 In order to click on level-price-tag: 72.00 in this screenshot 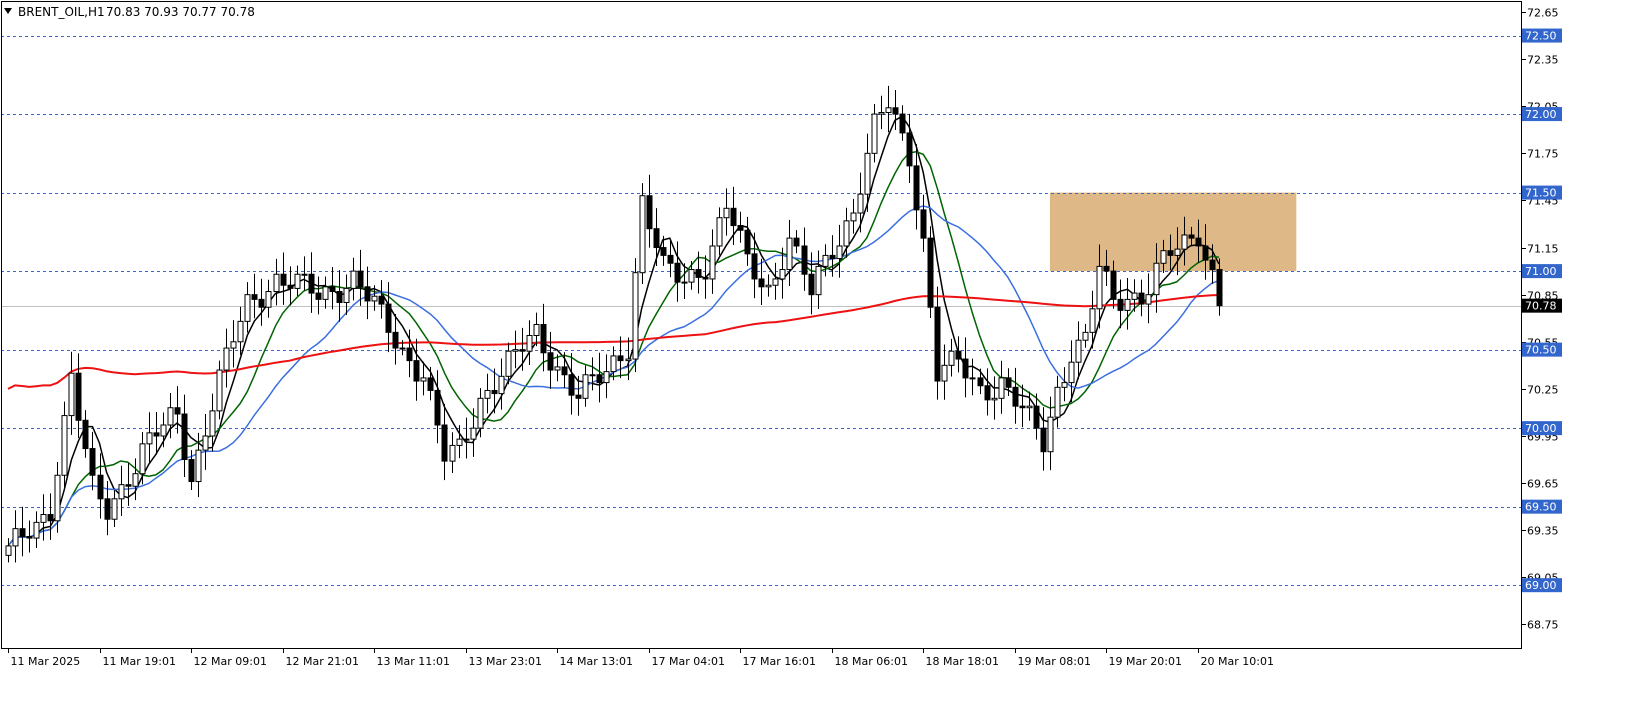, I will do `click(1542, 114)`.